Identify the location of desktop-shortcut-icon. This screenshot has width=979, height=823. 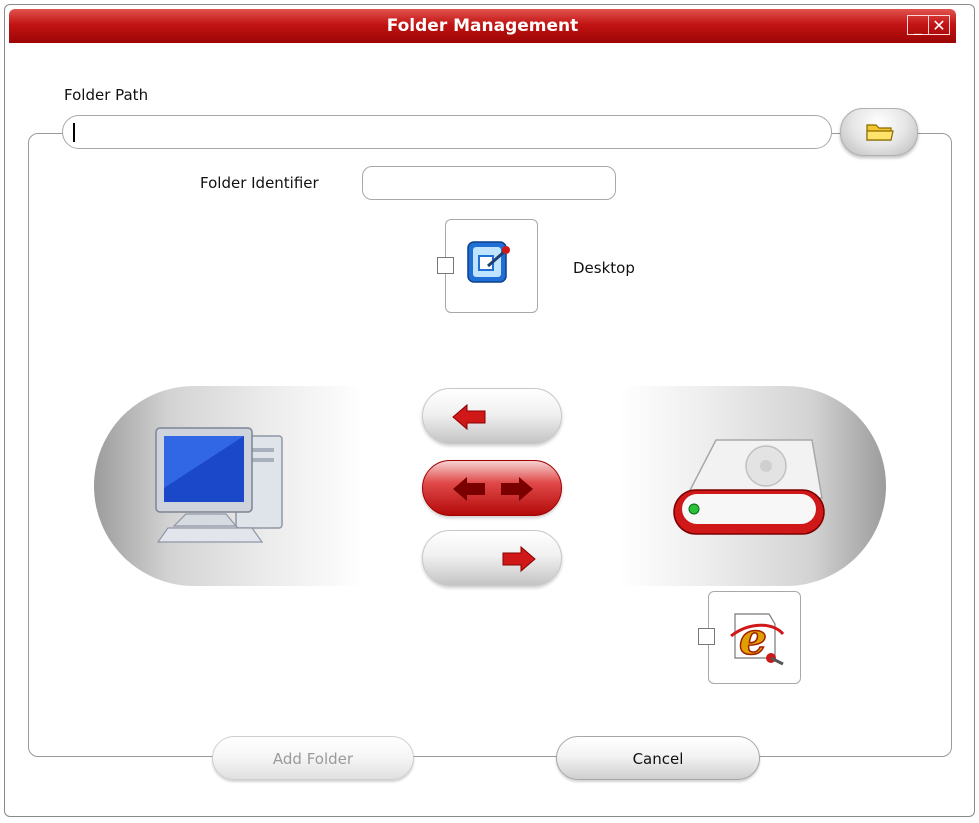
(488, 262).